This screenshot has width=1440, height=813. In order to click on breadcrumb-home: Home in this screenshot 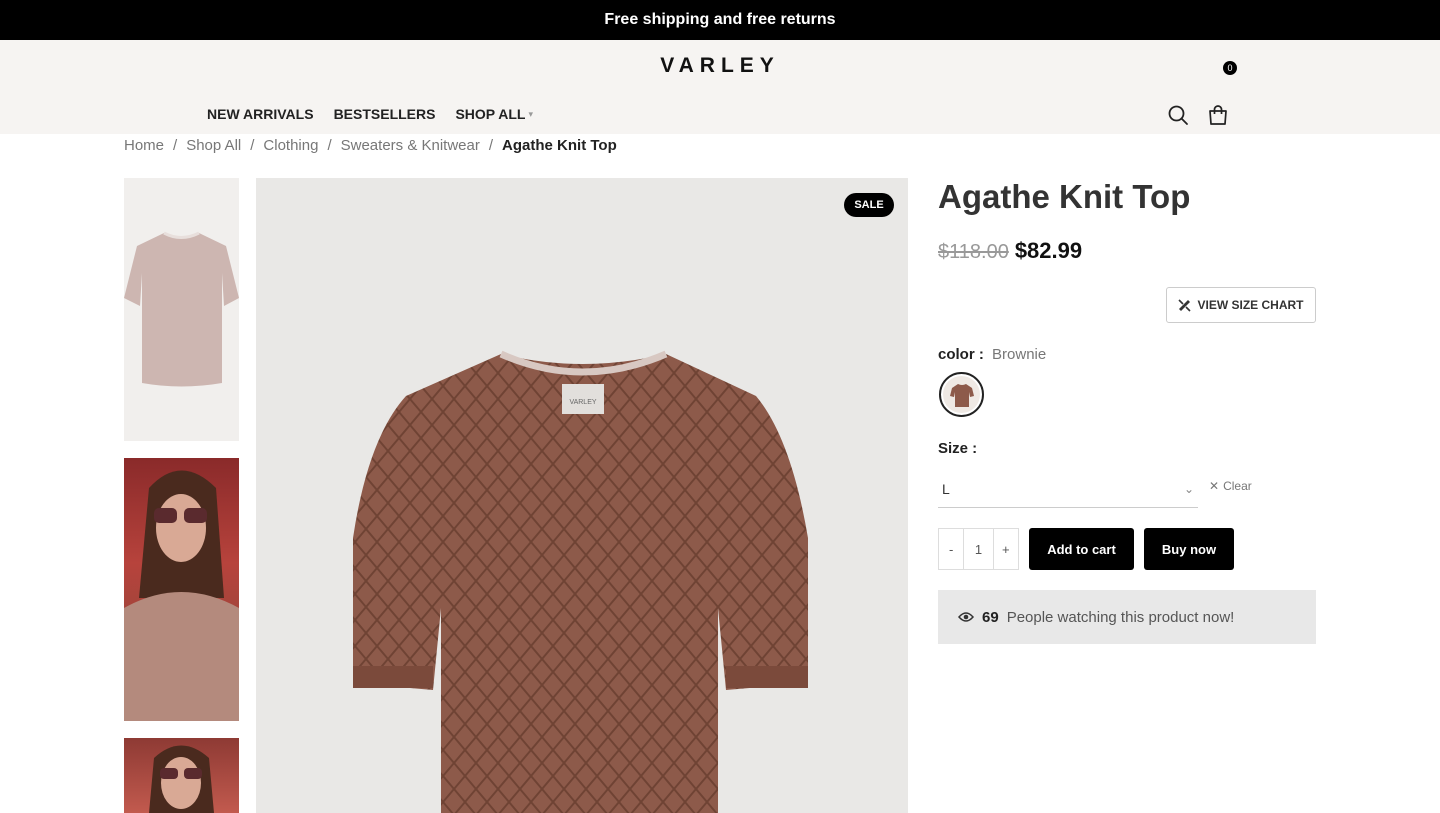, I will do `click(144, 145)`.